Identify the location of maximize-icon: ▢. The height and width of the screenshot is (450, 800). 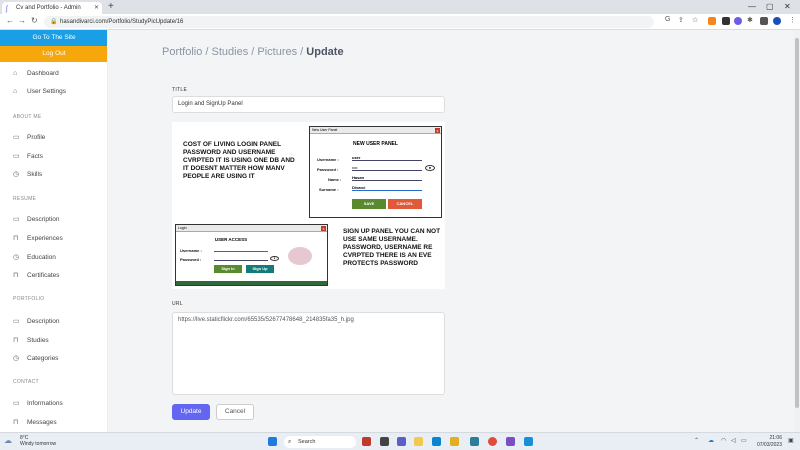
(770, 7).